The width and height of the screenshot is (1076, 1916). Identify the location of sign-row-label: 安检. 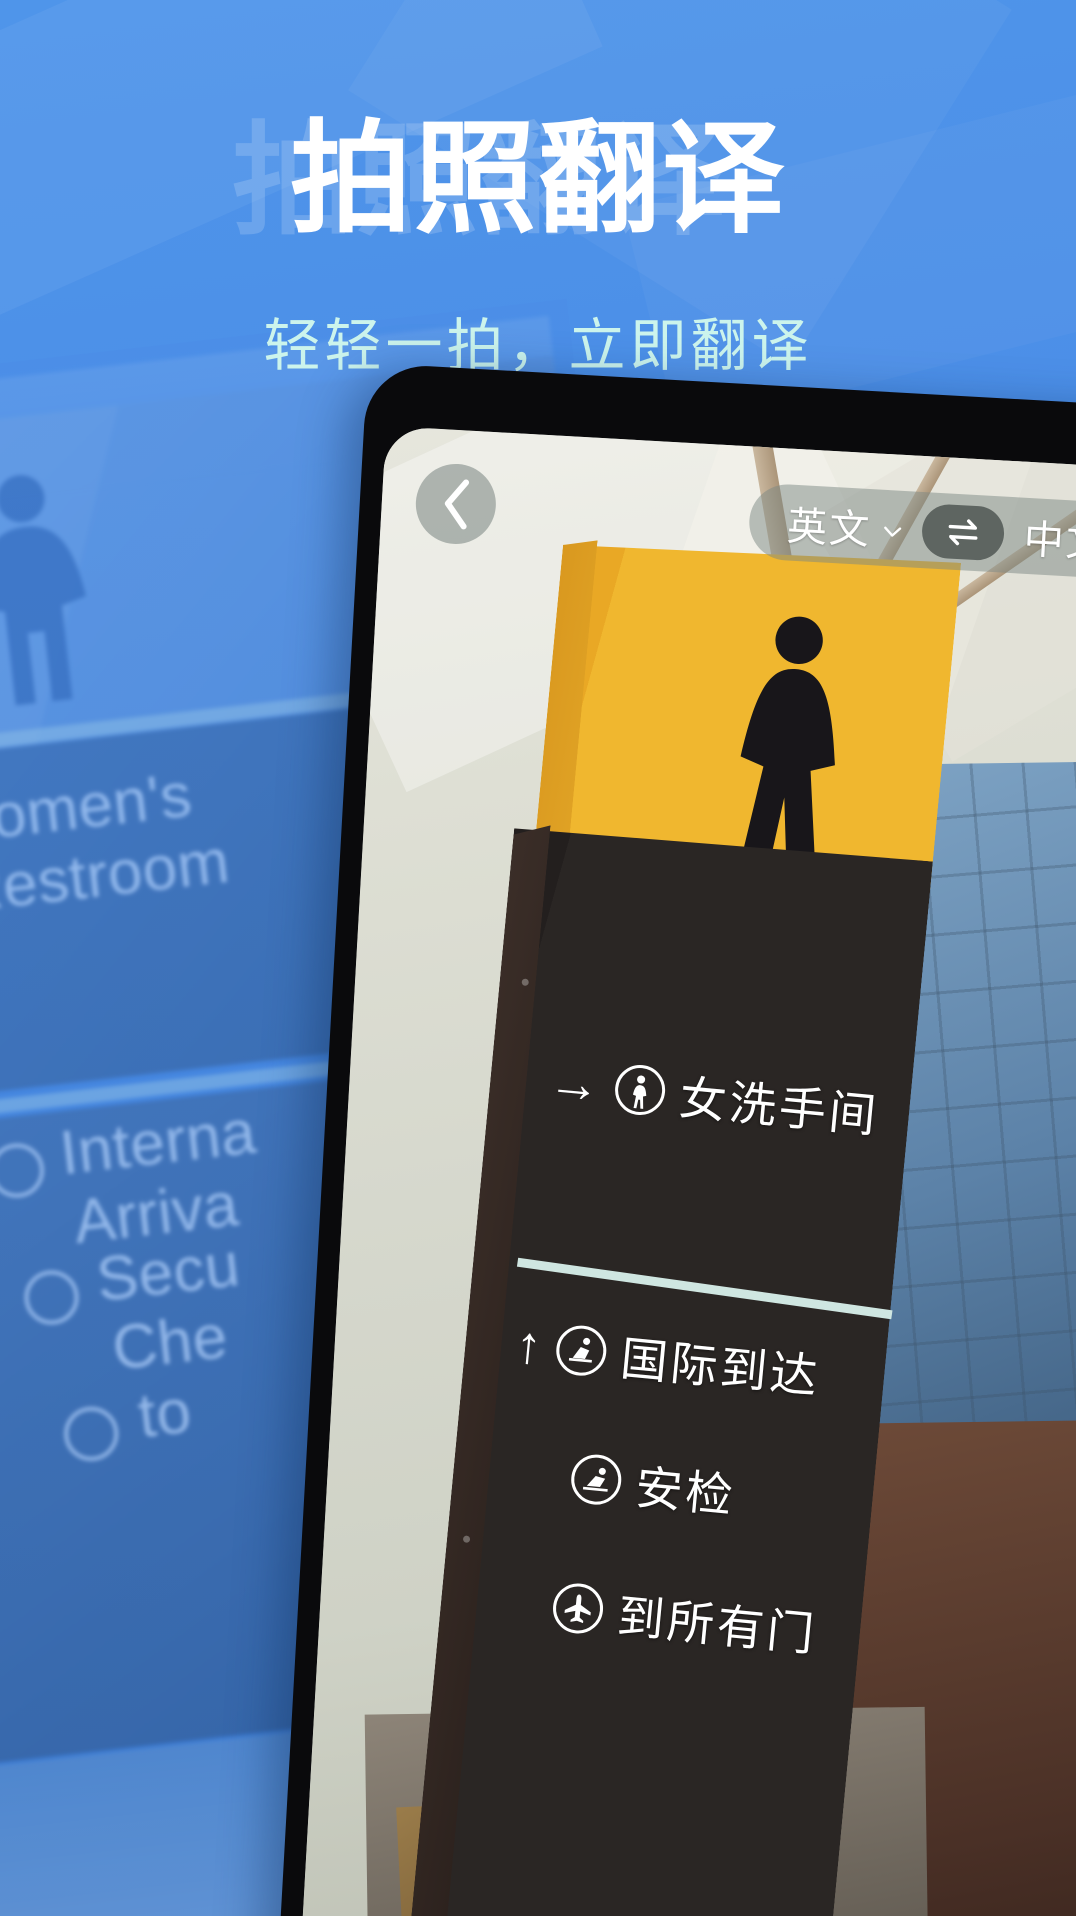
(685, 1491).